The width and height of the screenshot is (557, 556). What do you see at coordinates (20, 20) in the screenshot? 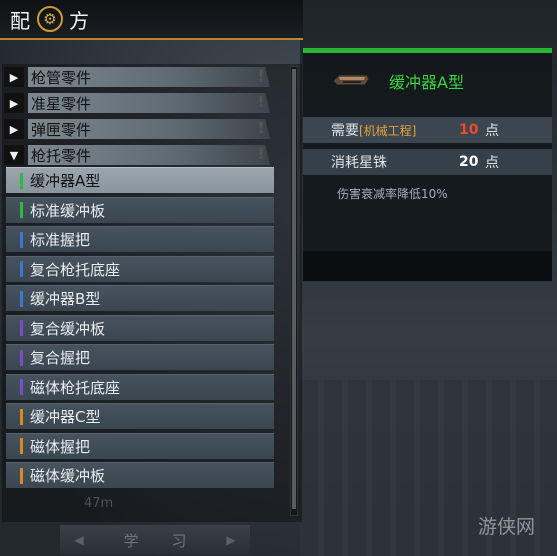
I see `title-left: 配` at bounding box center [20, 20].